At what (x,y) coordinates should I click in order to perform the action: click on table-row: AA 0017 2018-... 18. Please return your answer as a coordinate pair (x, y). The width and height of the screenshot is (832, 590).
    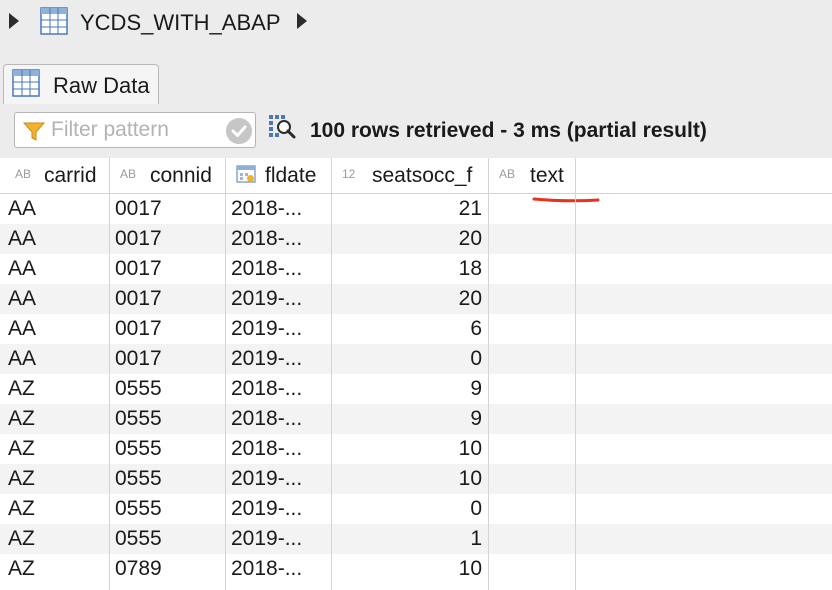
    Looking at the image, I should click on (416, 269).